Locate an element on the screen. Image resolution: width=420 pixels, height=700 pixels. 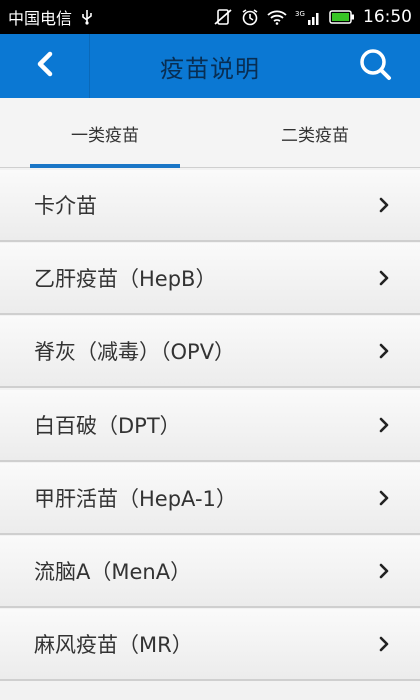
back-button is located at coordinates (45, 66).